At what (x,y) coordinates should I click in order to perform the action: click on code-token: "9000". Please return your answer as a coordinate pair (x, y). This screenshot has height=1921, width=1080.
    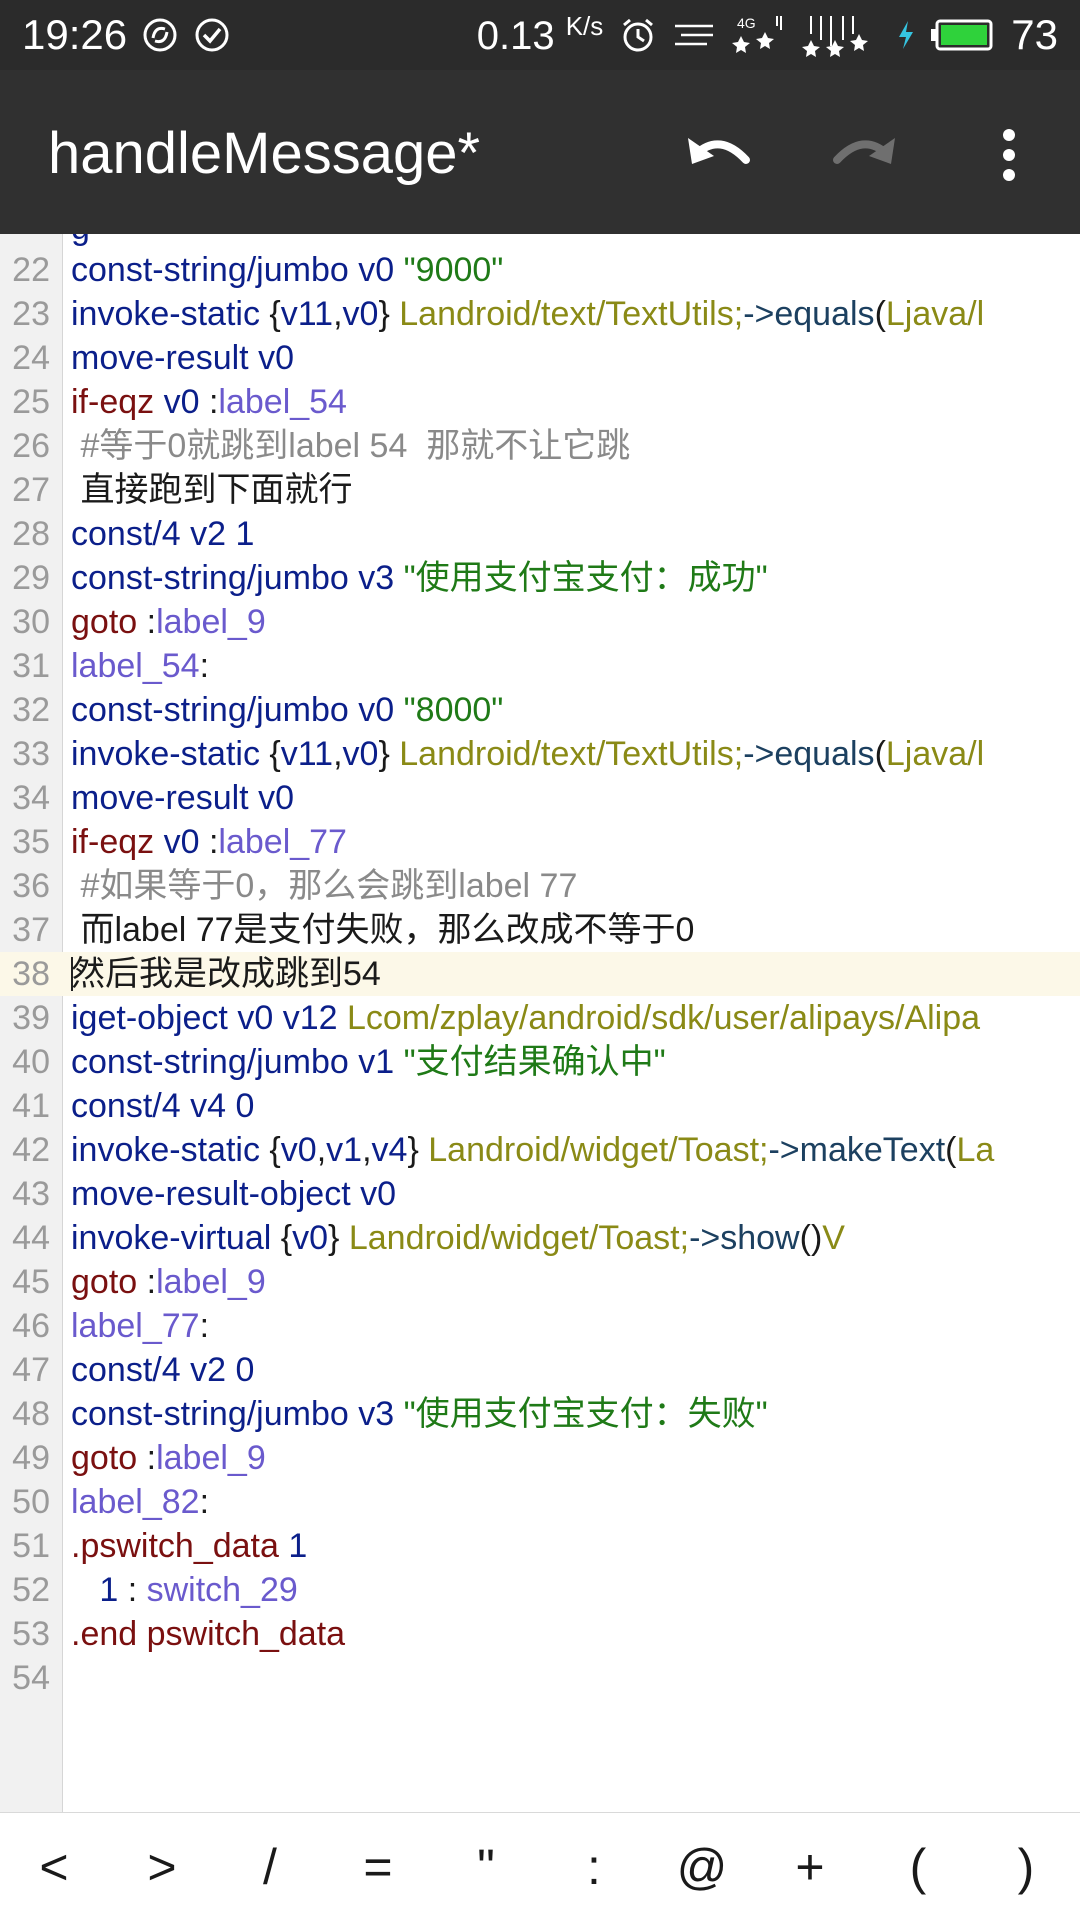
    Looking at the image, I should click on (453, 270).